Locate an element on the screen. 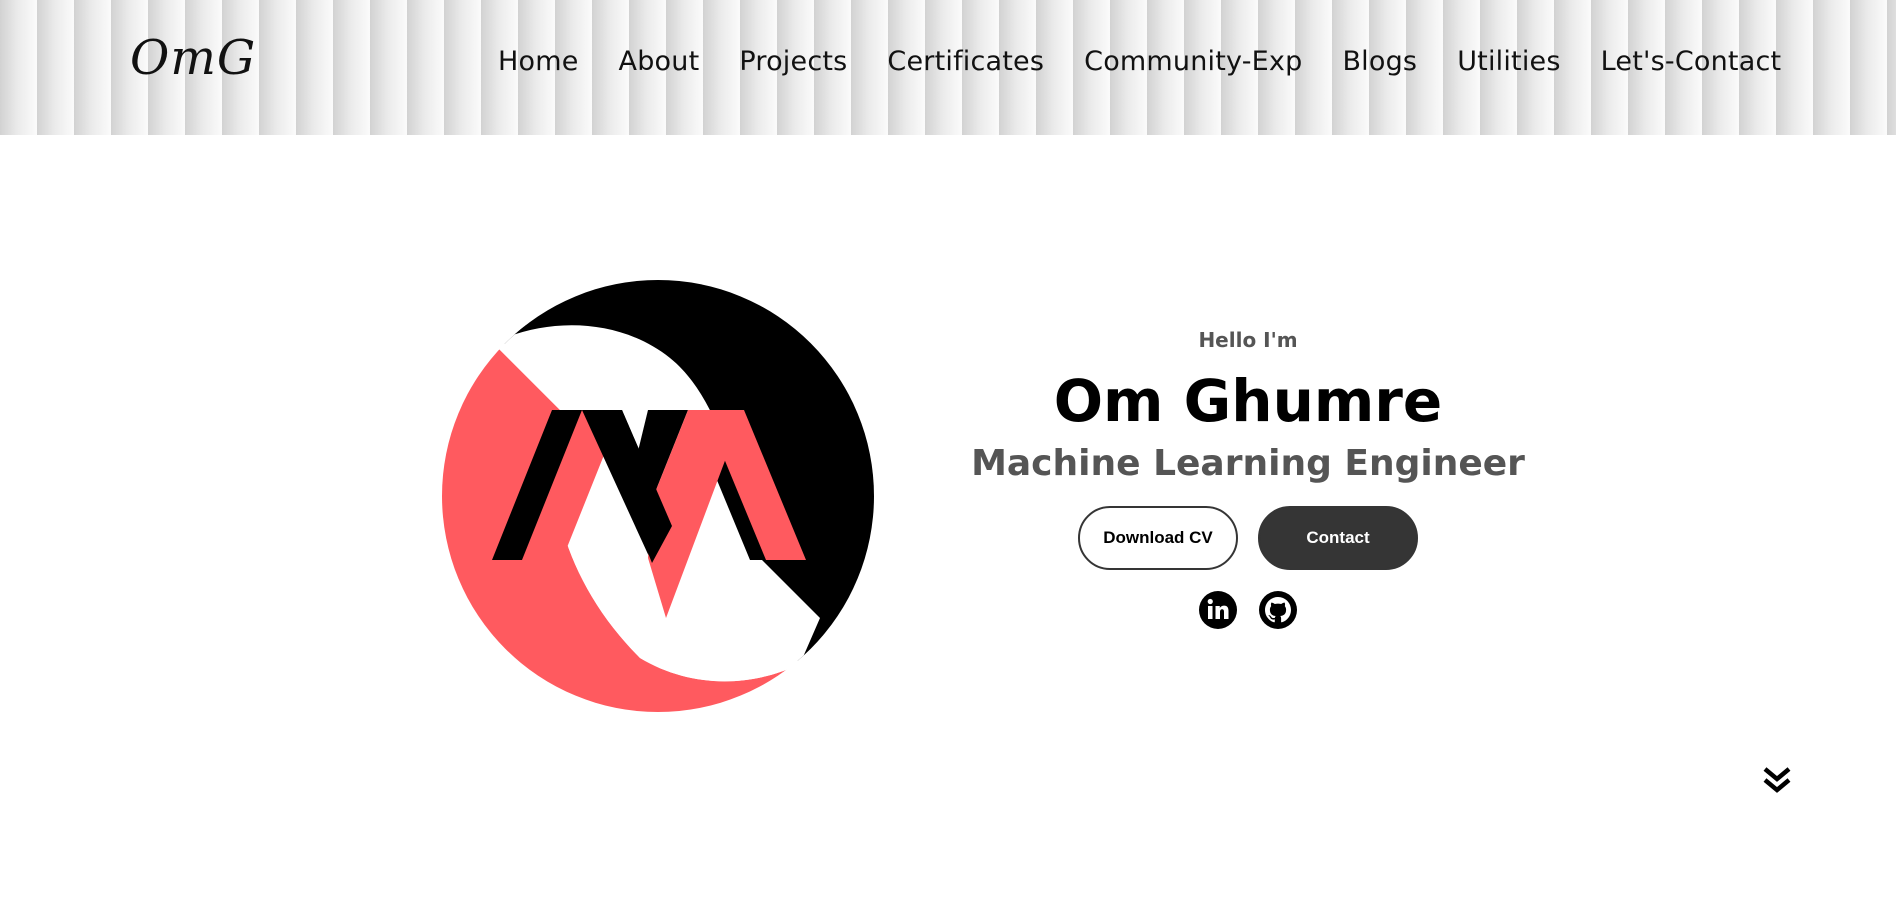 This screenshot has width=1896, height=917. greeting-text: Hello I'm is located at coordinates (1248, 340).